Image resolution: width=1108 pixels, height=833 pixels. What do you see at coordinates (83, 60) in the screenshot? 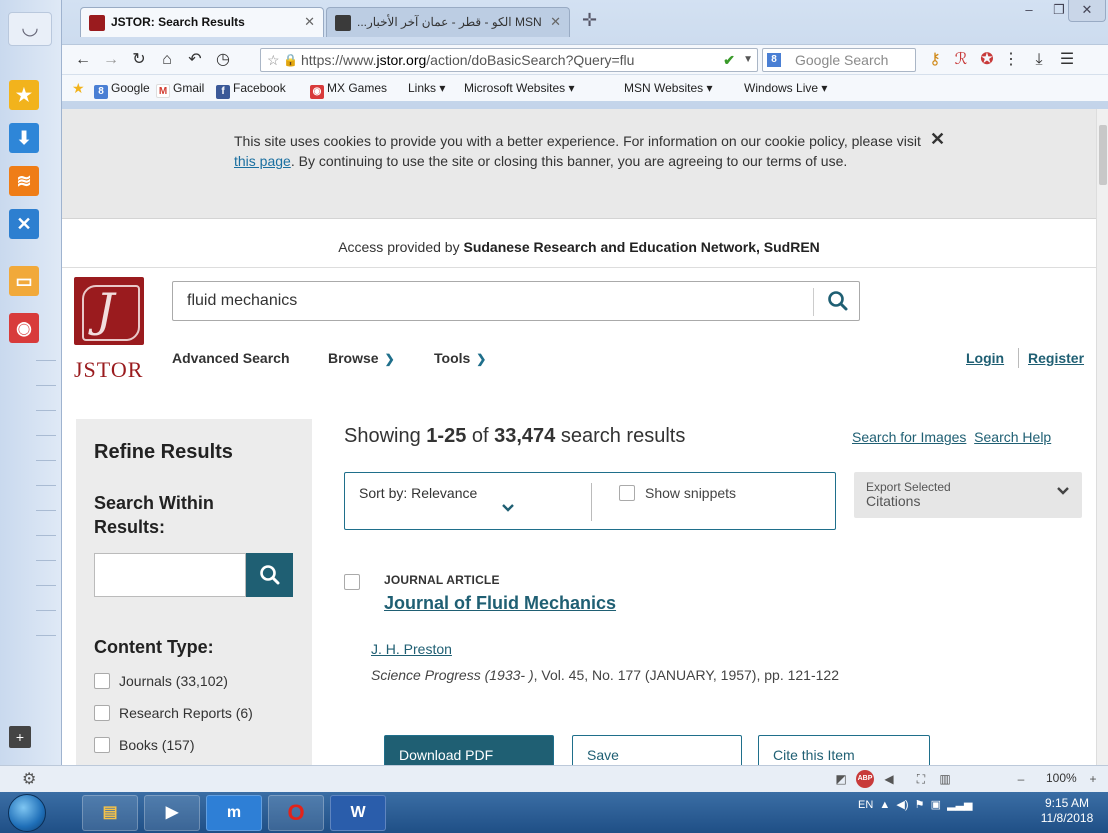
I see `back-icon: ←` at bounding box center [83, 60].